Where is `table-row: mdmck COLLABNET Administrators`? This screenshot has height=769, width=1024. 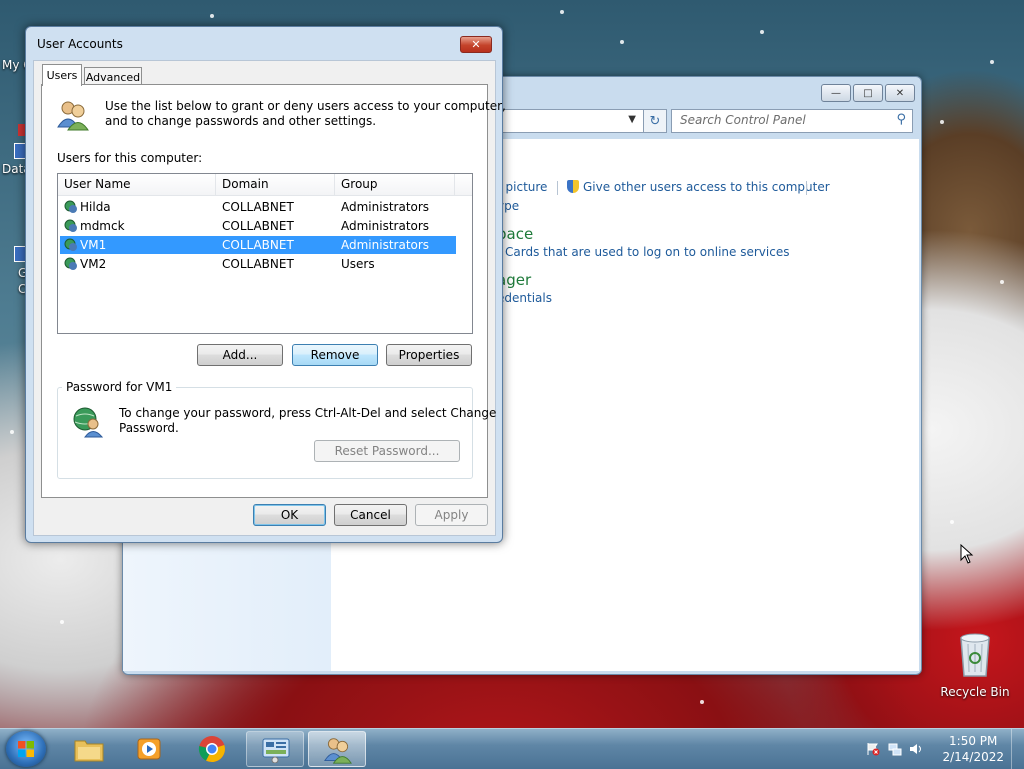
table-row: mdmck COLLABNET Administrators is located at coordinates (258, 226).